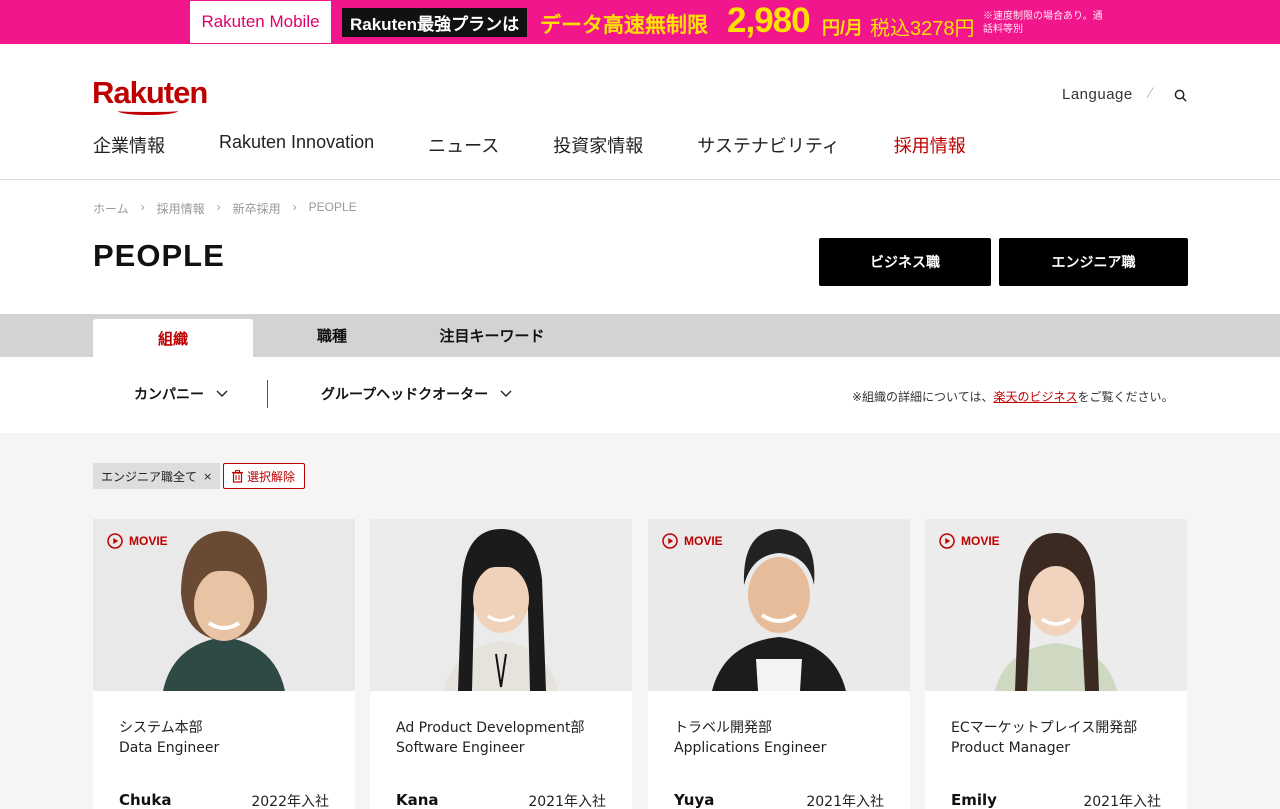 The height and width of the screenshot is (809, 1280). What do you see at coordinates (332, 207) in the screenshot?
I see `breadcrumb-current: PEOPLE` at bounding box center [332, 207].